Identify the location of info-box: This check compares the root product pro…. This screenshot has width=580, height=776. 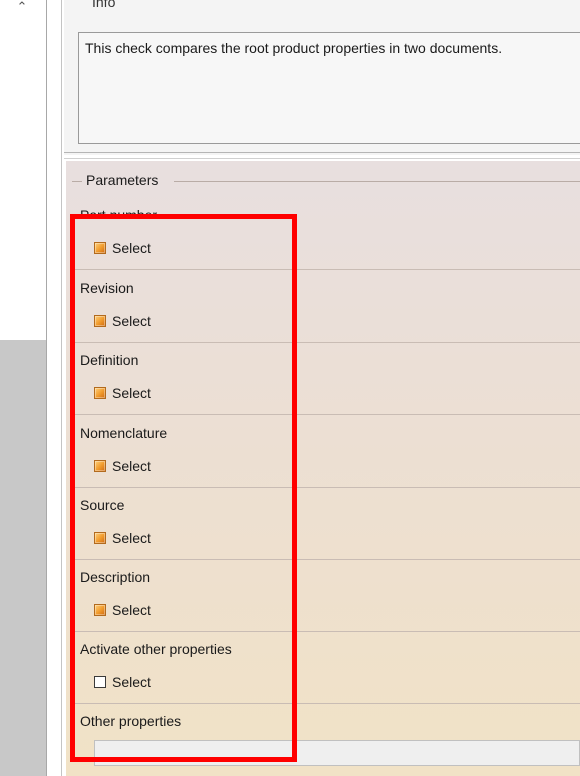
(329, 88).